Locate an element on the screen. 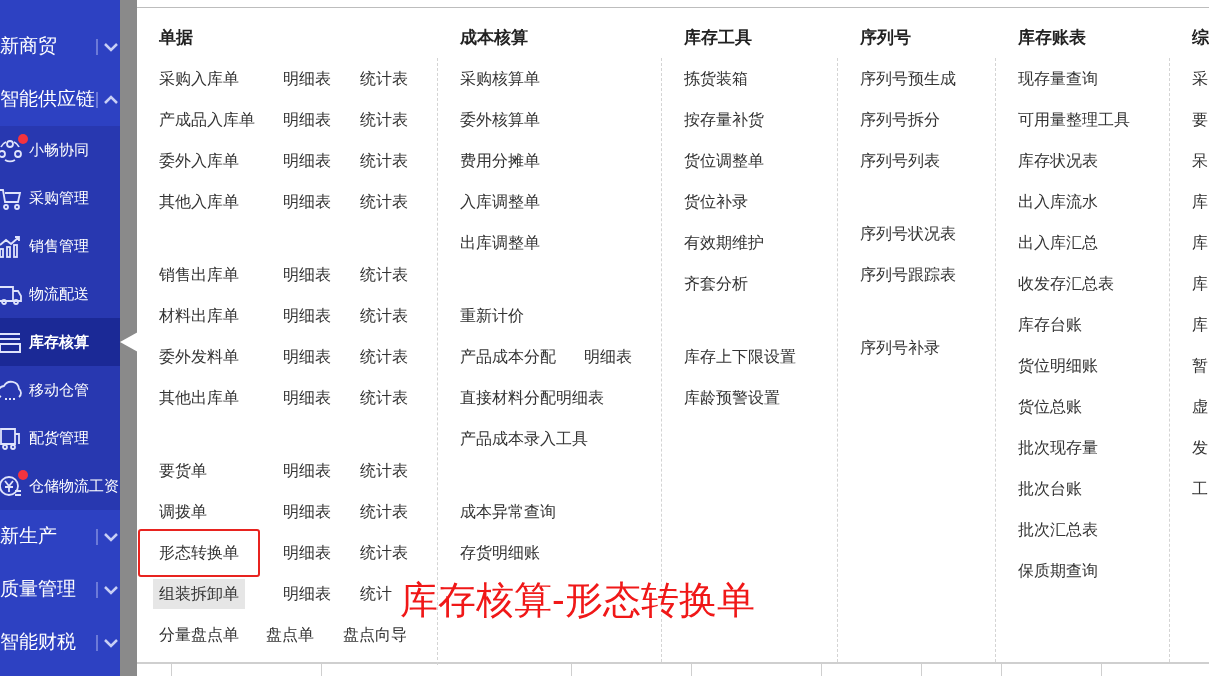 This screenshot has width=1209, height=676. report-link: 统计 is located at coordinates (376, 593).